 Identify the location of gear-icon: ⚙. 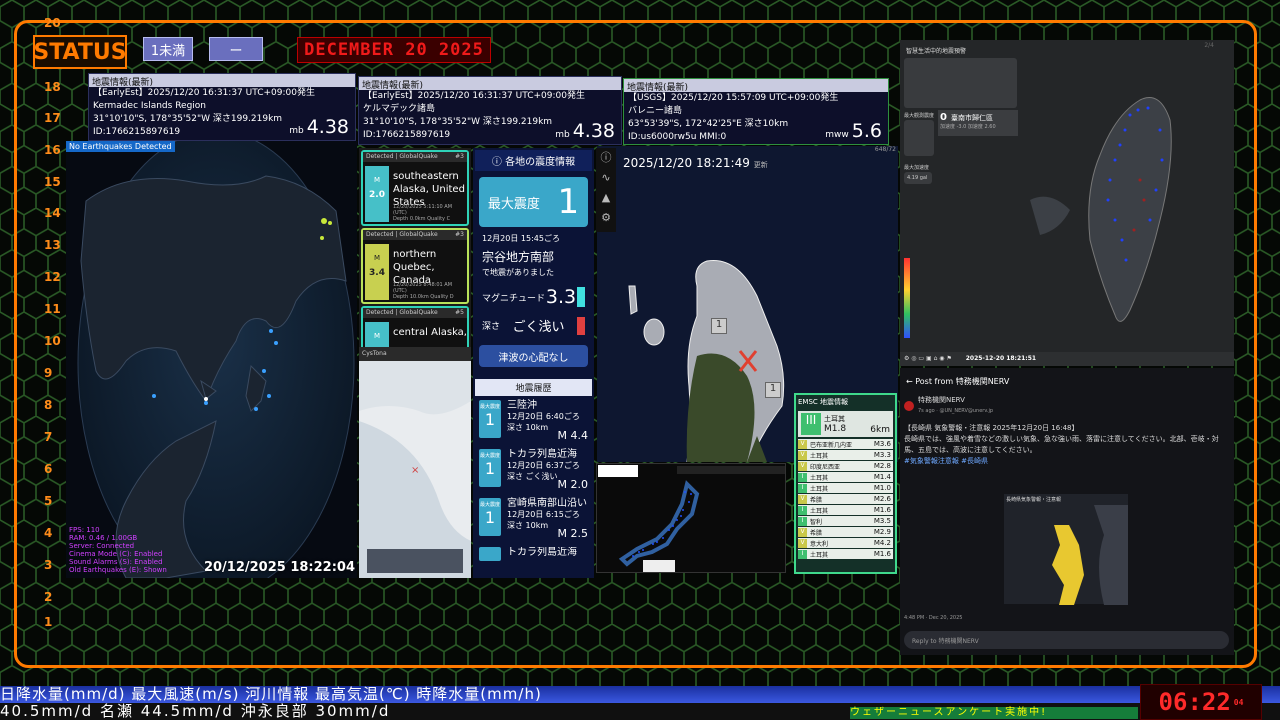
(606, 218).